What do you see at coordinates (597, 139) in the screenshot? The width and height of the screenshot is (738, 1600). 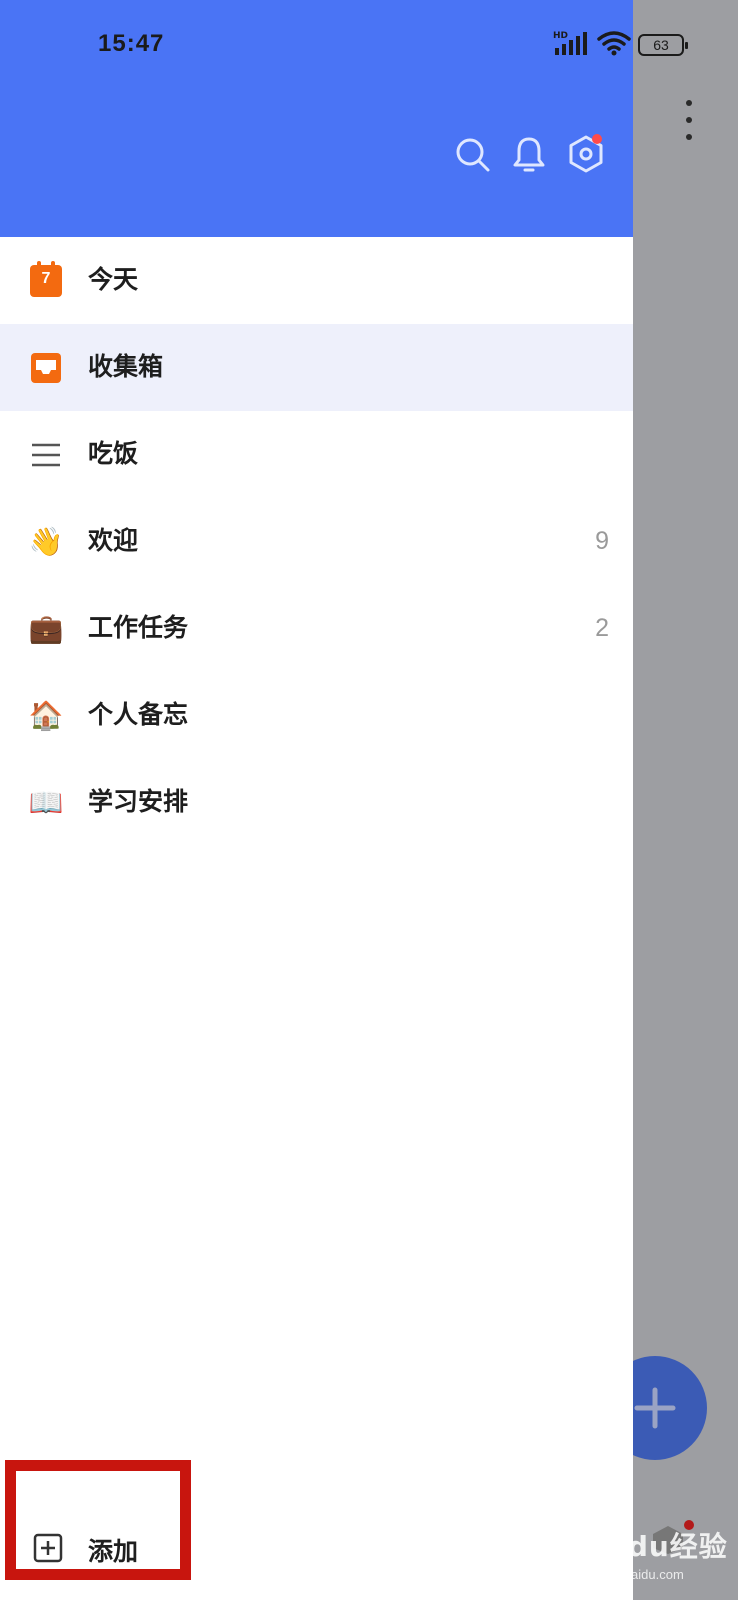 I see `settings-notification-dot` at bounding box center [597, 139].